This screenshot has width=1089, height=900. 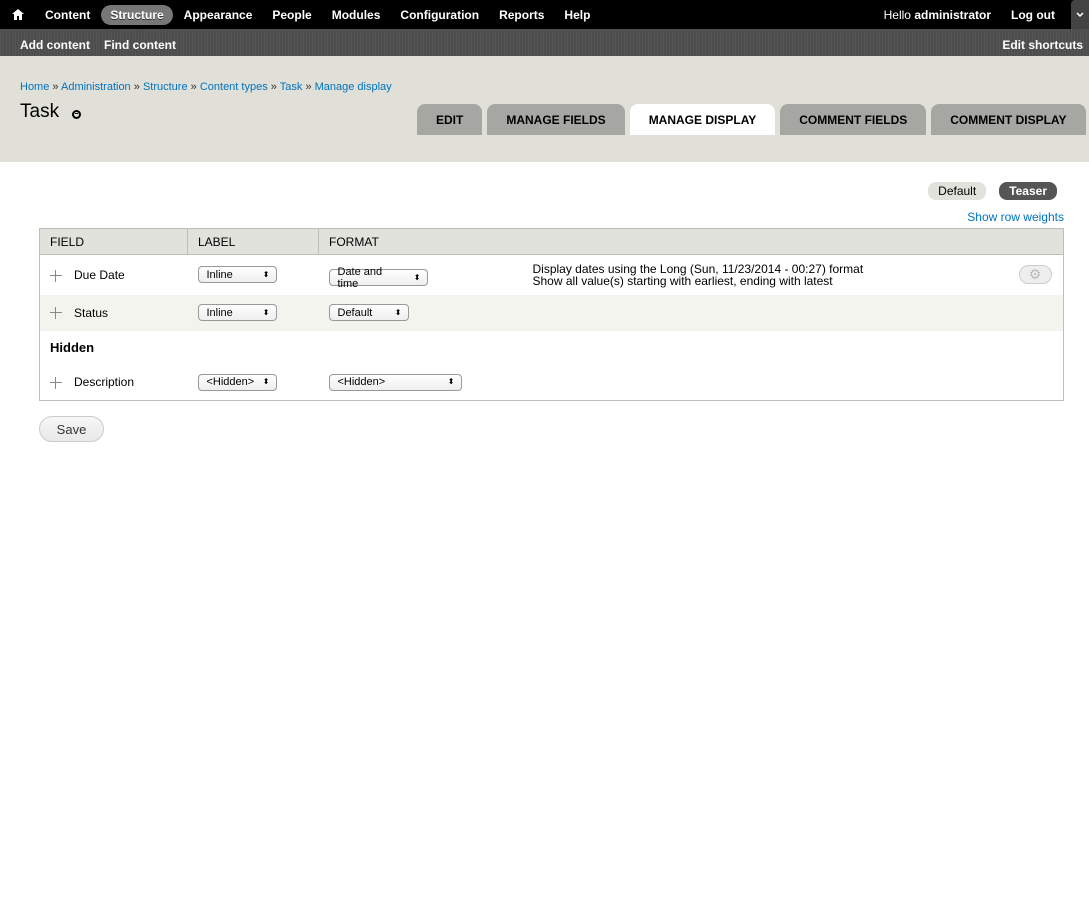 I want to click on region-row-hidden: Hidden, so click(x=551, y=347).